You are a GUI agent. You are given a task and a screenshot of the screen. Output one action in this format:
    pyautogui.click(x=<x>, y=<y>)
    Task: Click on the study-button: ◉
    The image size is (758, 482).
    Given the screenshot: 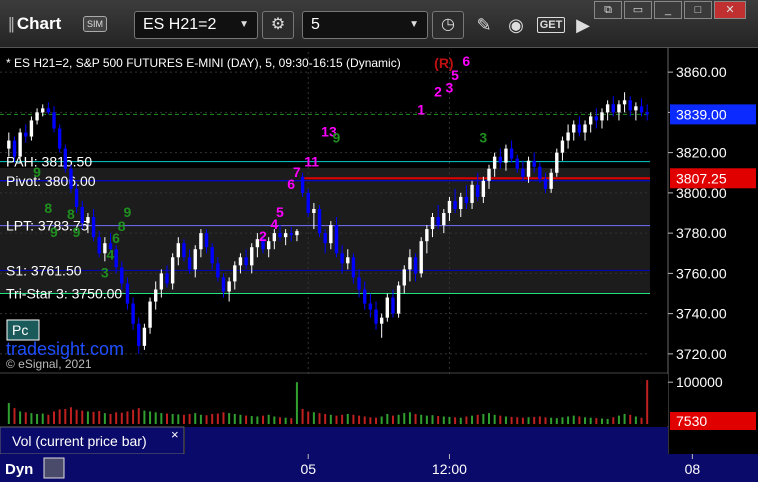 What is the action you would take?
    pyautogui.click(x=516, y=25)
    